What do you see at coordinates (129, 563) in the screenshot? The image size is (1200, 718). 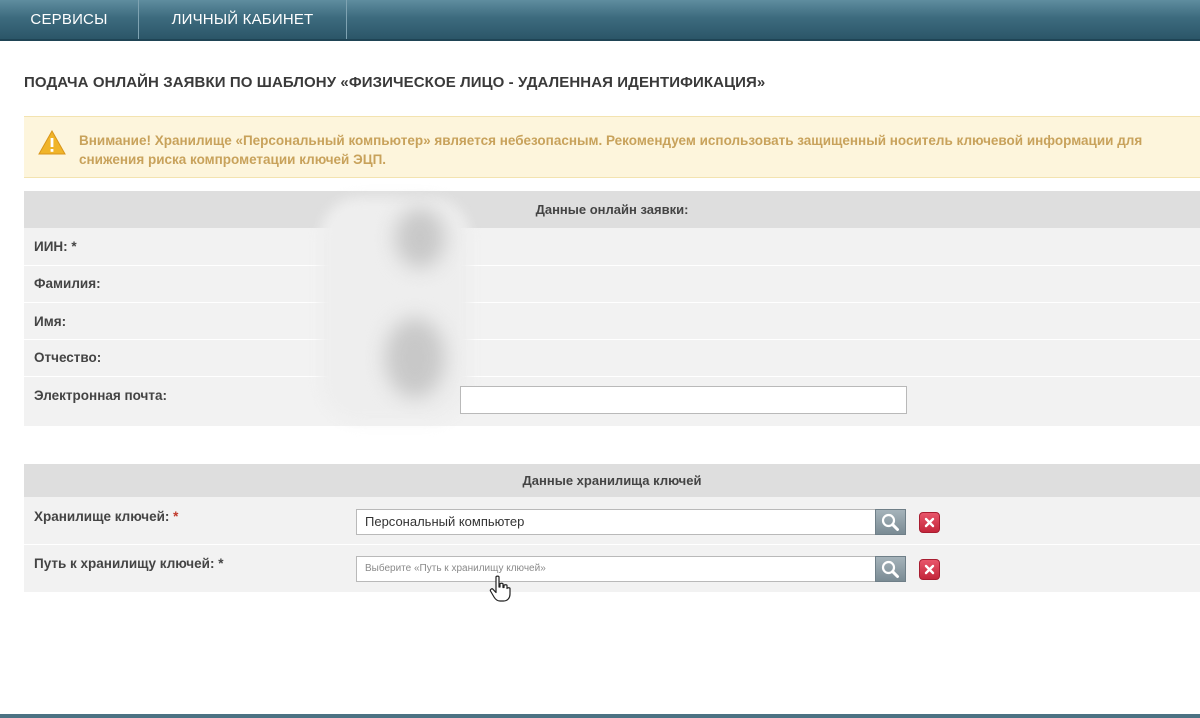 I see `key-path-label: Путь к хранилищу ключей: *` at bounding box center [129, 563].